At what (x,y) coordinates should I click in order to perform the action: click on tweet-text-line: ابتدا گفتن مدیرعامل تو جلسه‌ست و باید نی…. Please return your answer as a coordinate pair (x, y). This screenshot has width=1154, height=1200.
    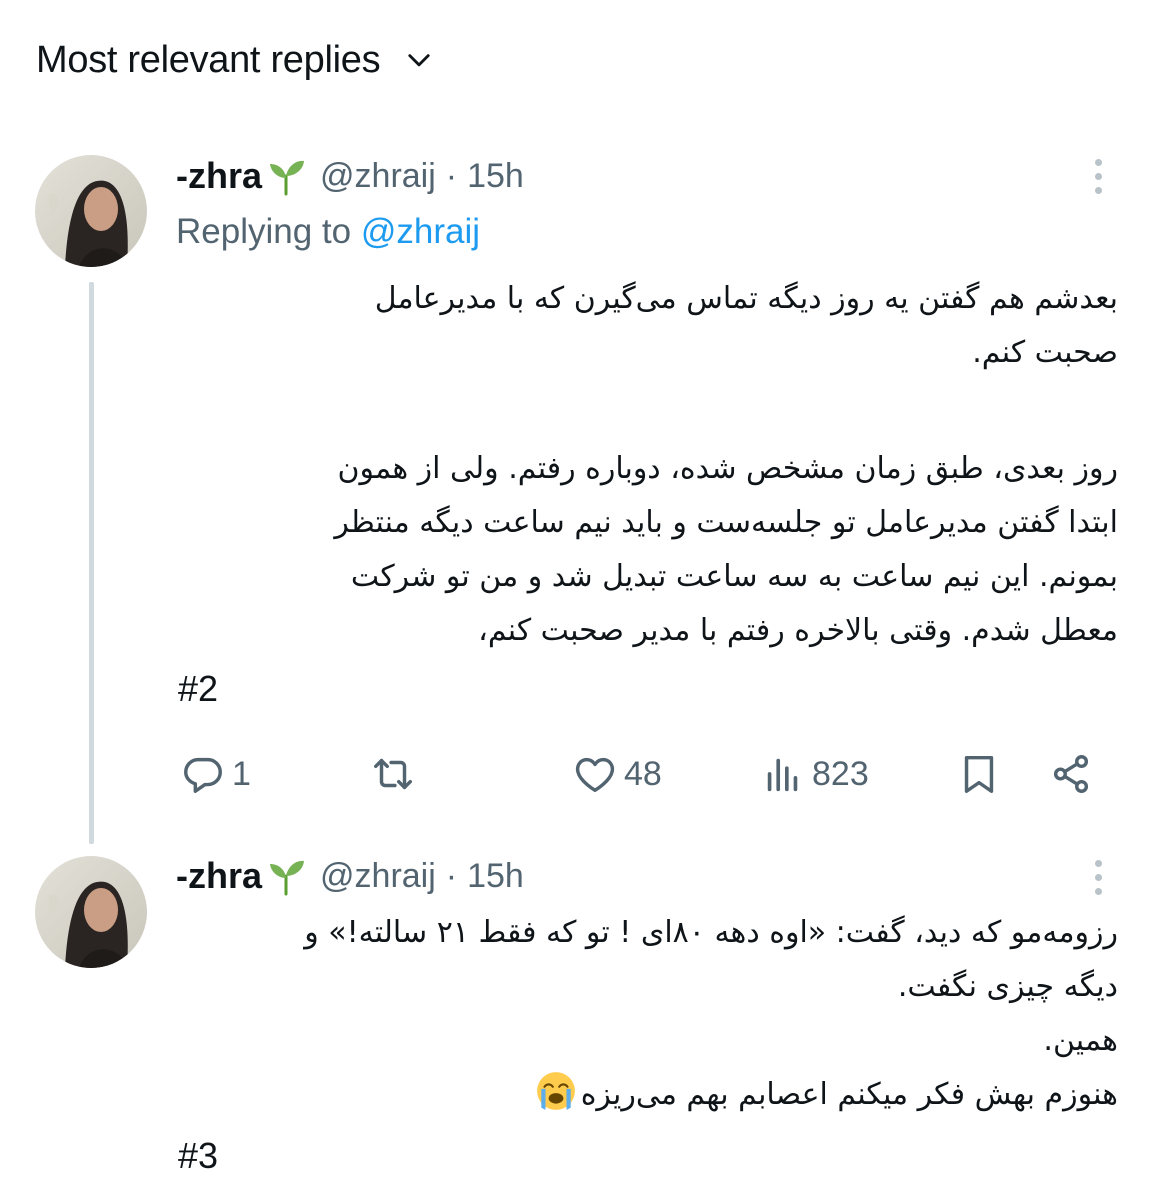
    Looking at the image, I should click on (726, 522).